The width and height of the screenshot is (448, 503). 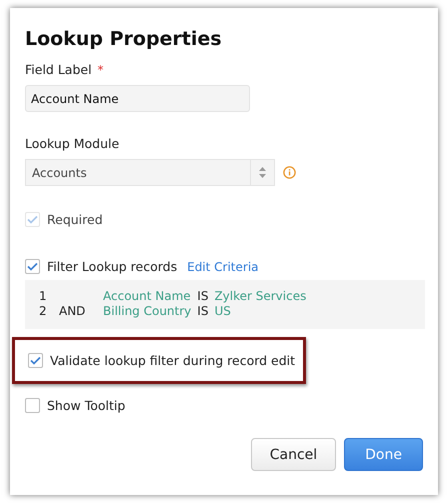 What do you see at coordinates (147, 311) in the screenshot?
I see `criteria-field: Billing Country` at bounding box center [147, 311].